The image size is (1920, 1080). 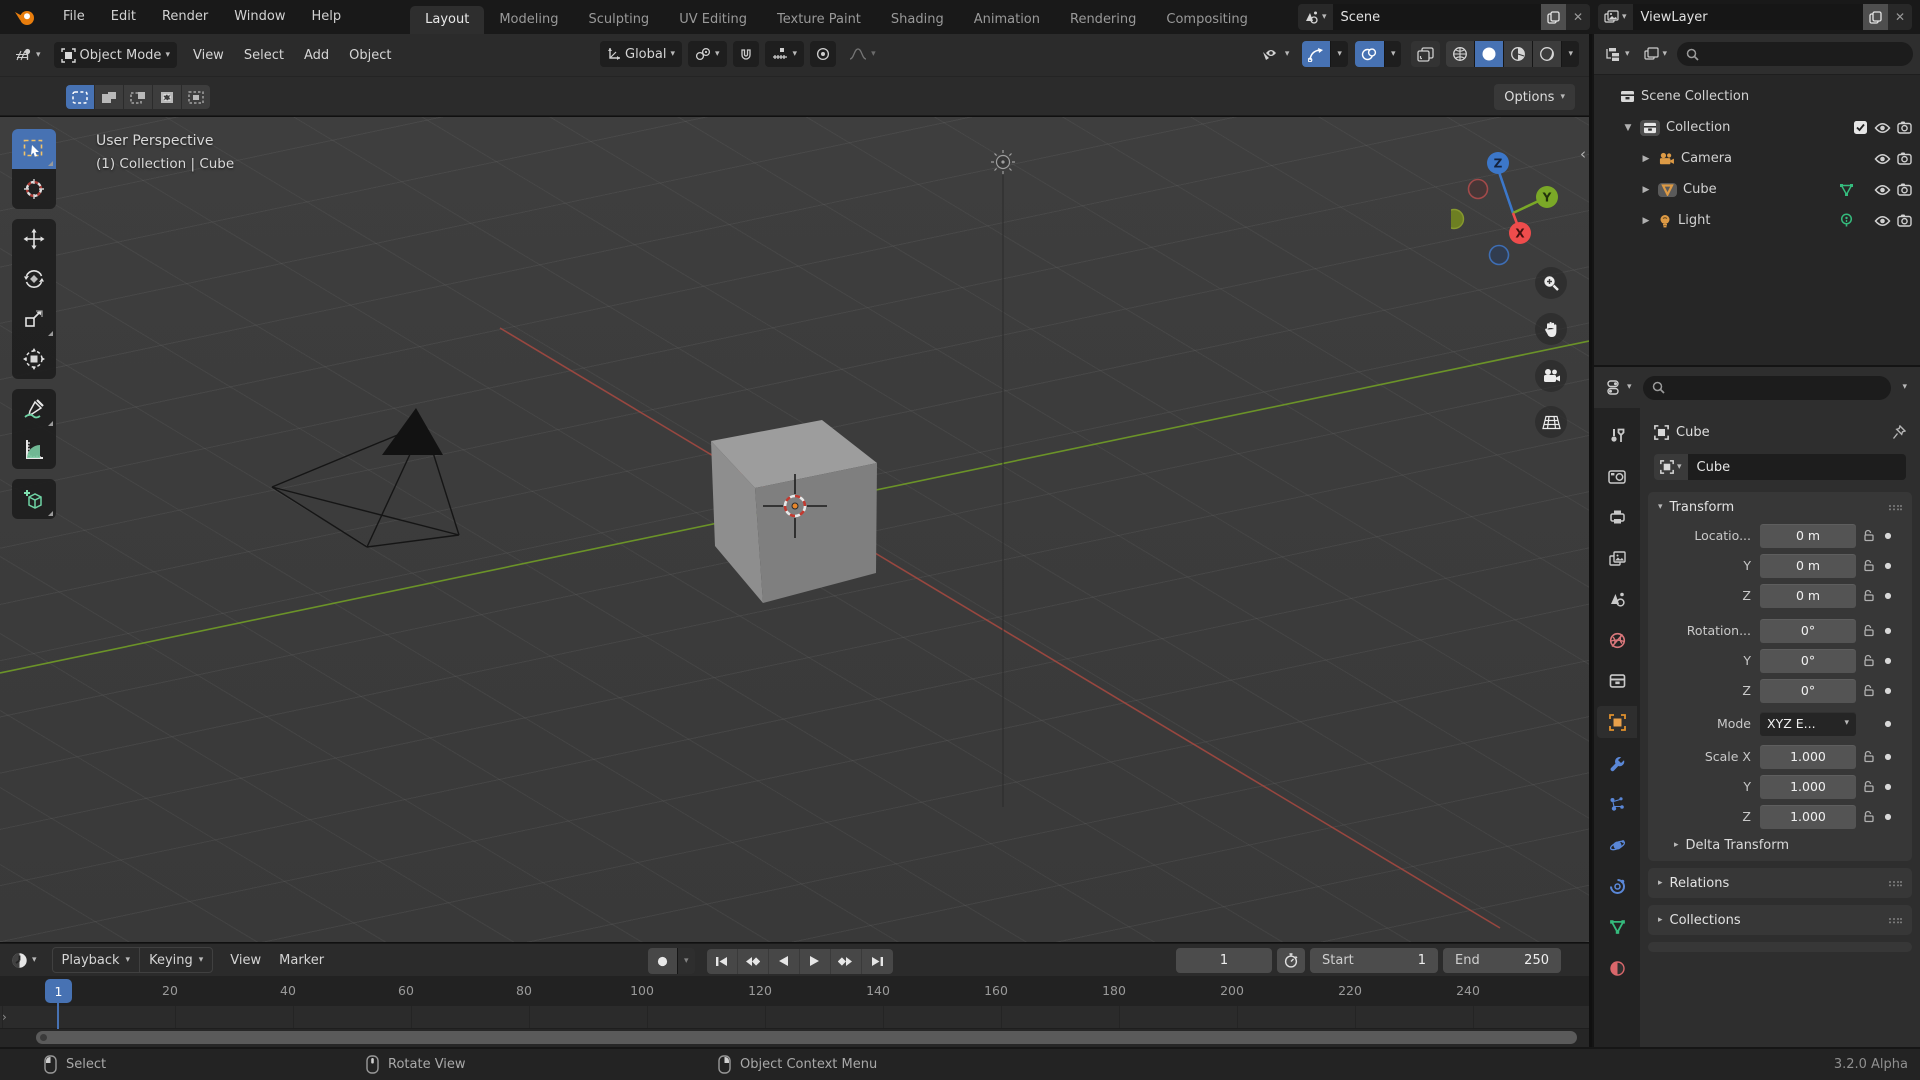 What do you see at coordinates (862, 54) in the screenshot?
I see `proportional-falloff-dropdown: ▾` at bounding box center [862, 54].